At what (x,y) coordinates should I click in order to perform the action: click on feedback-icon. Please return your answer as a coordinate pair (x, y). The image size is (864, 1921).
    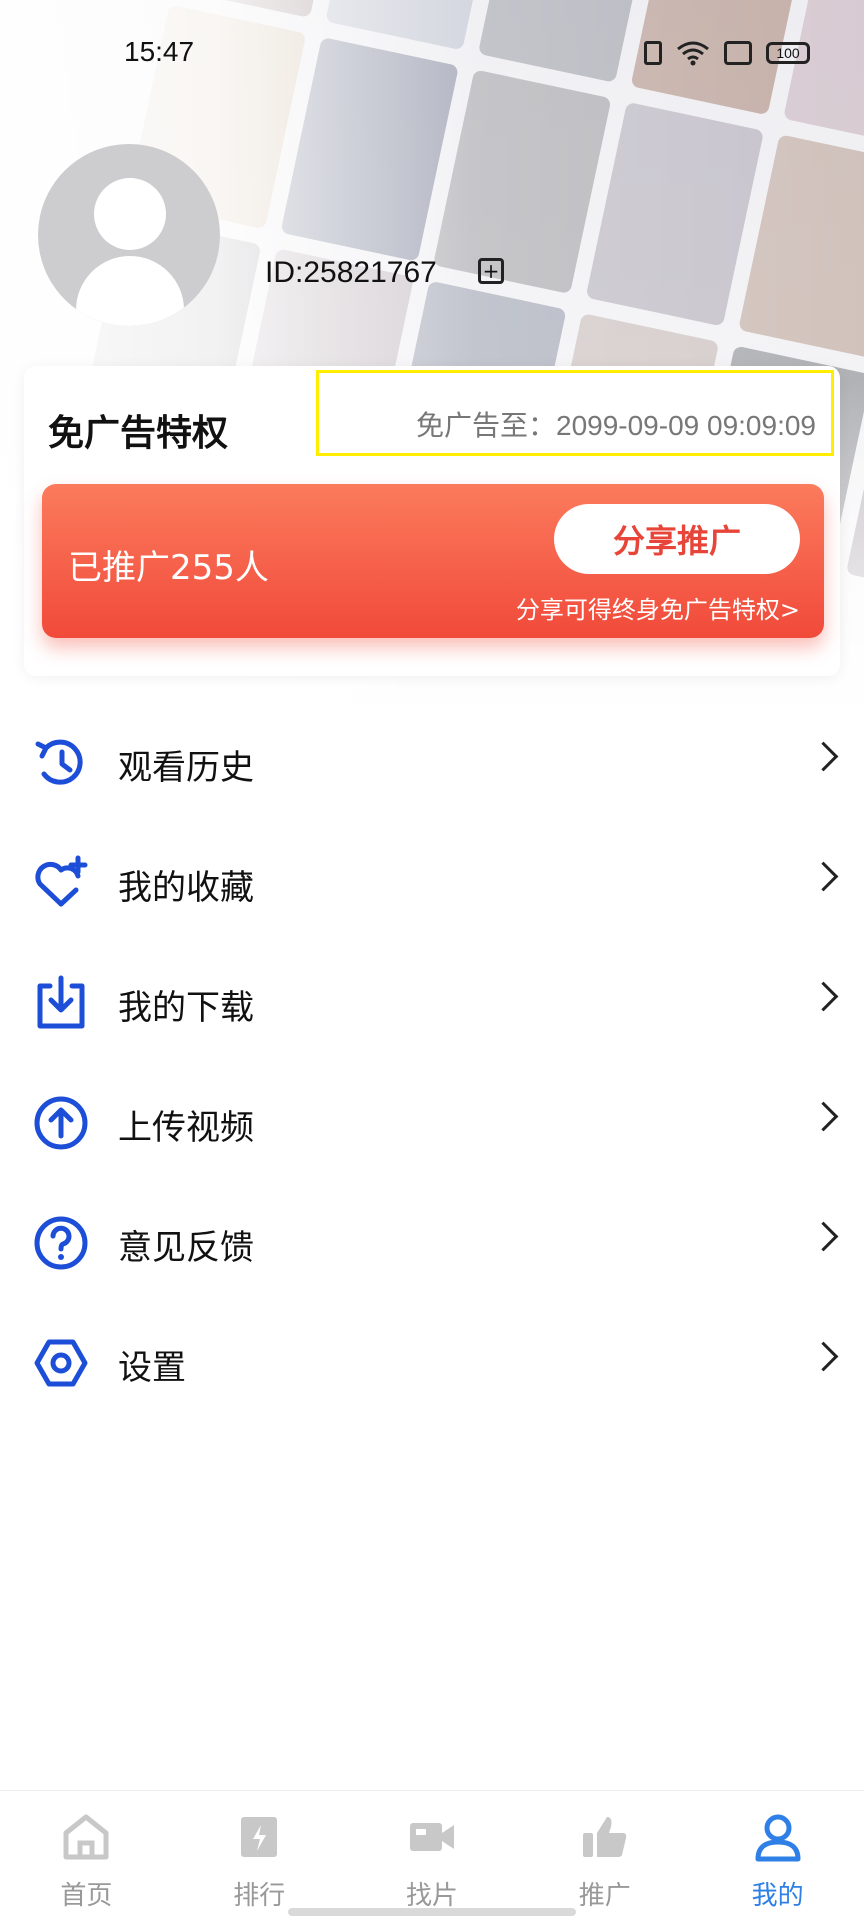
    Looking at the image, I should click on (61, 1243).